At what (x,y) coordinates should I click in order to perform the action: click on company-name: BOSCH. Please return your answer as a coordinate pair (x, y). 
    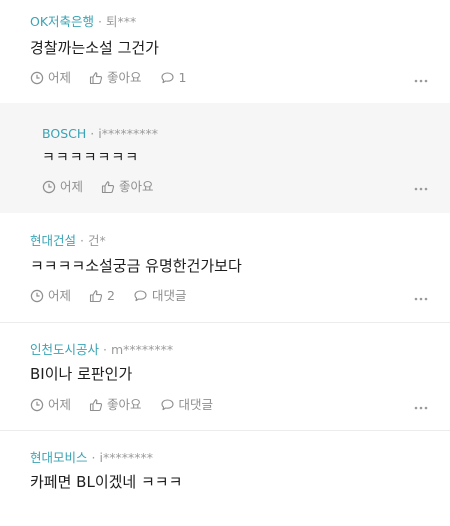
    Looking at the image, I should click on (64, 133).